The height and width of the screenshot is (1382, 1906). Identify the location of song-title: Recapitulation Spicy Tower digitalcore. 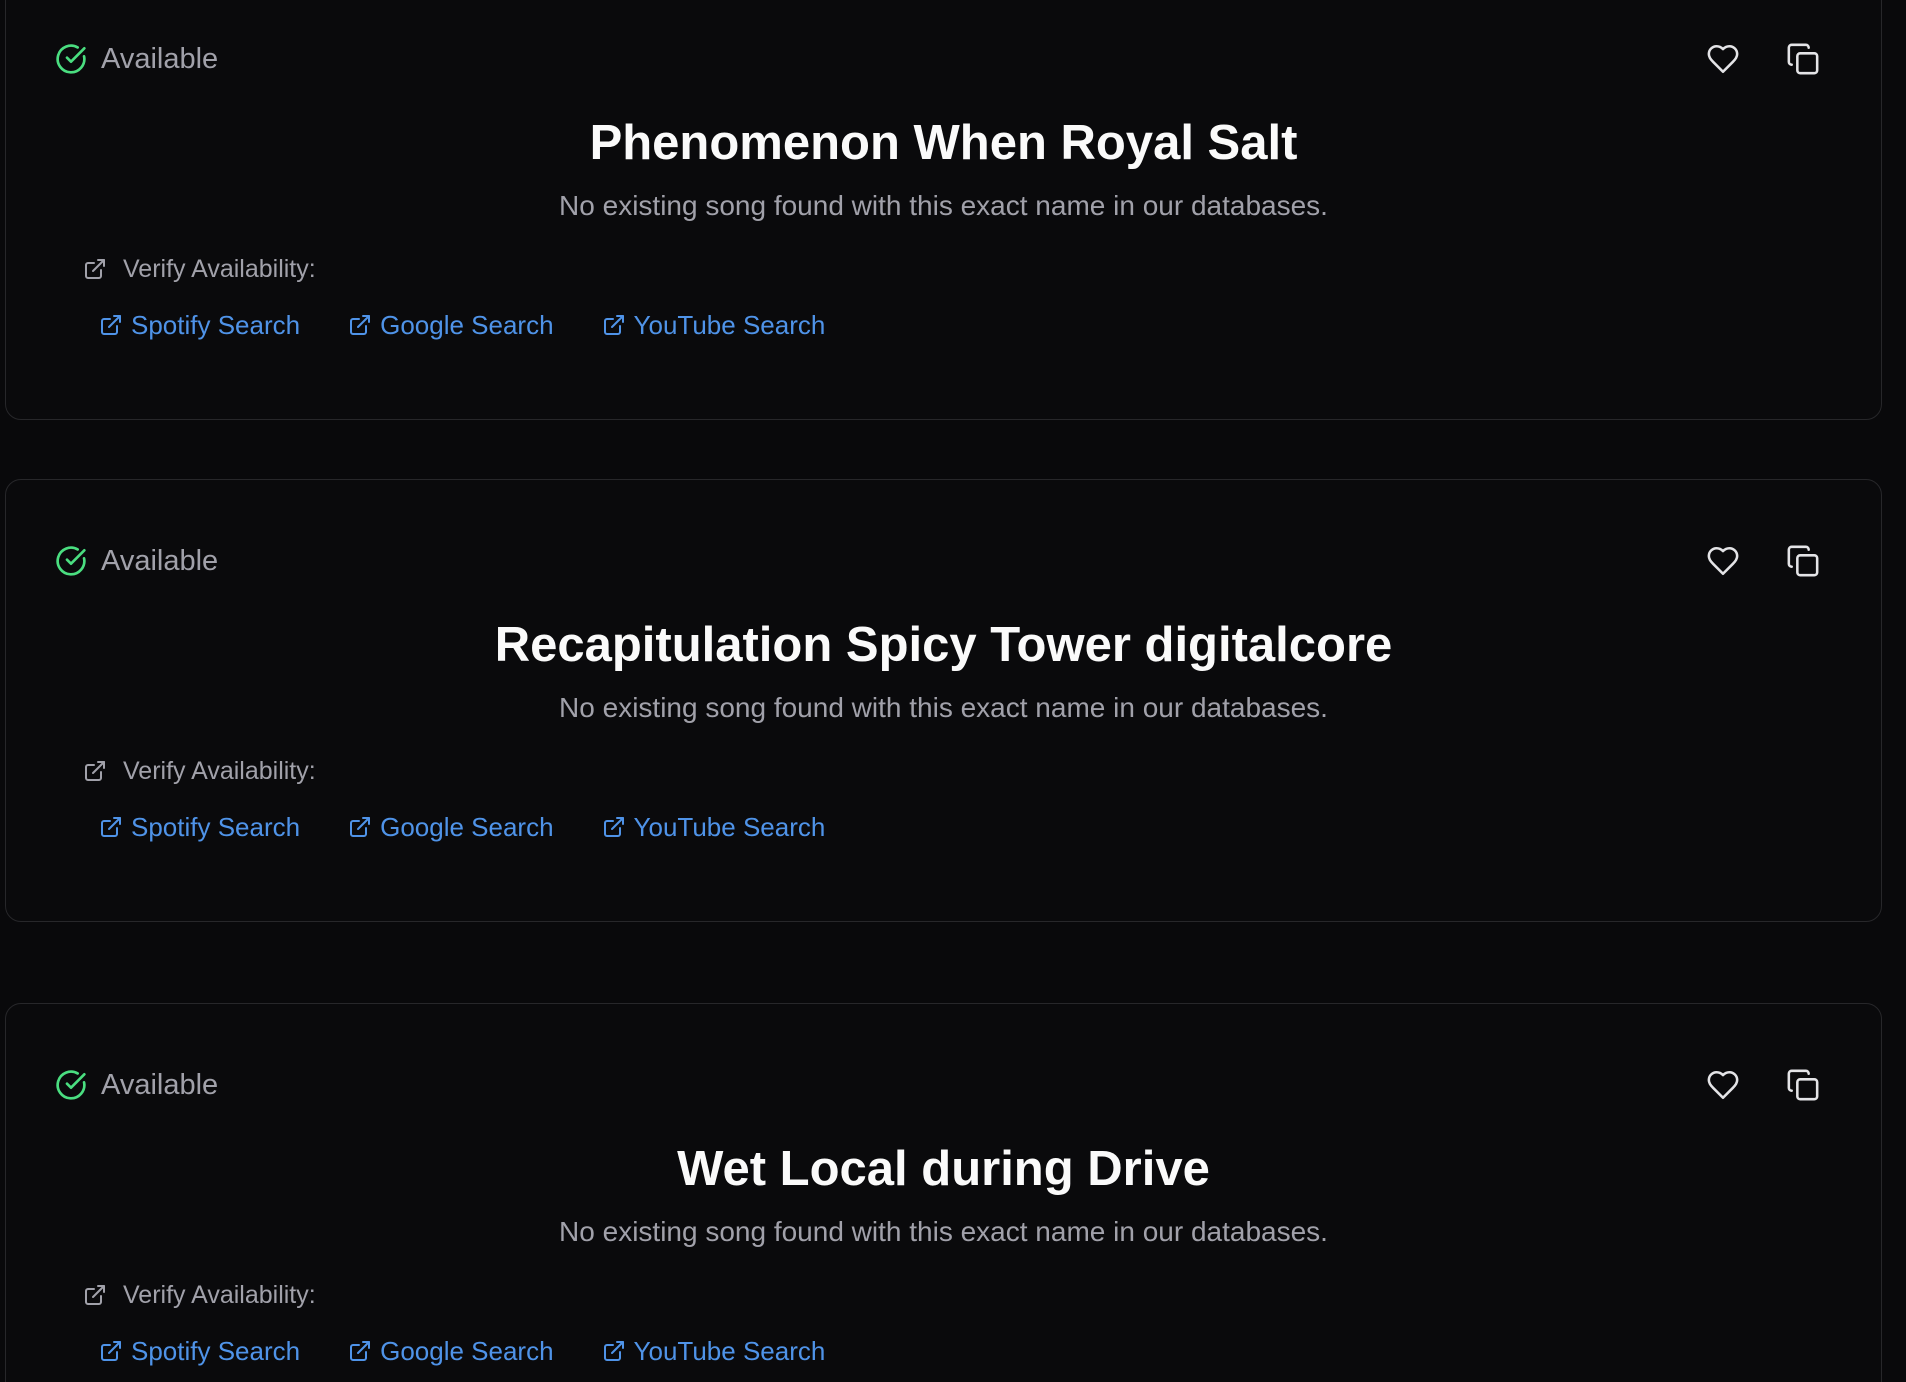
(943, 645).